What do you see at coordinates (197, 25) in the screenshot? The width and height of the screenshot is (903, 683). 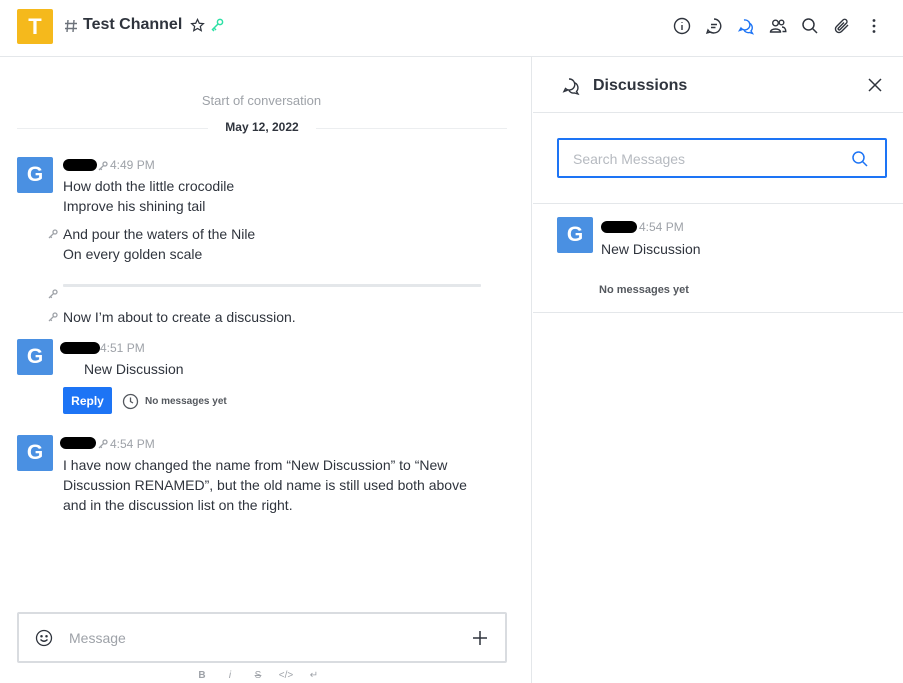 I see `star-icon` at bounding box center [197, 25].